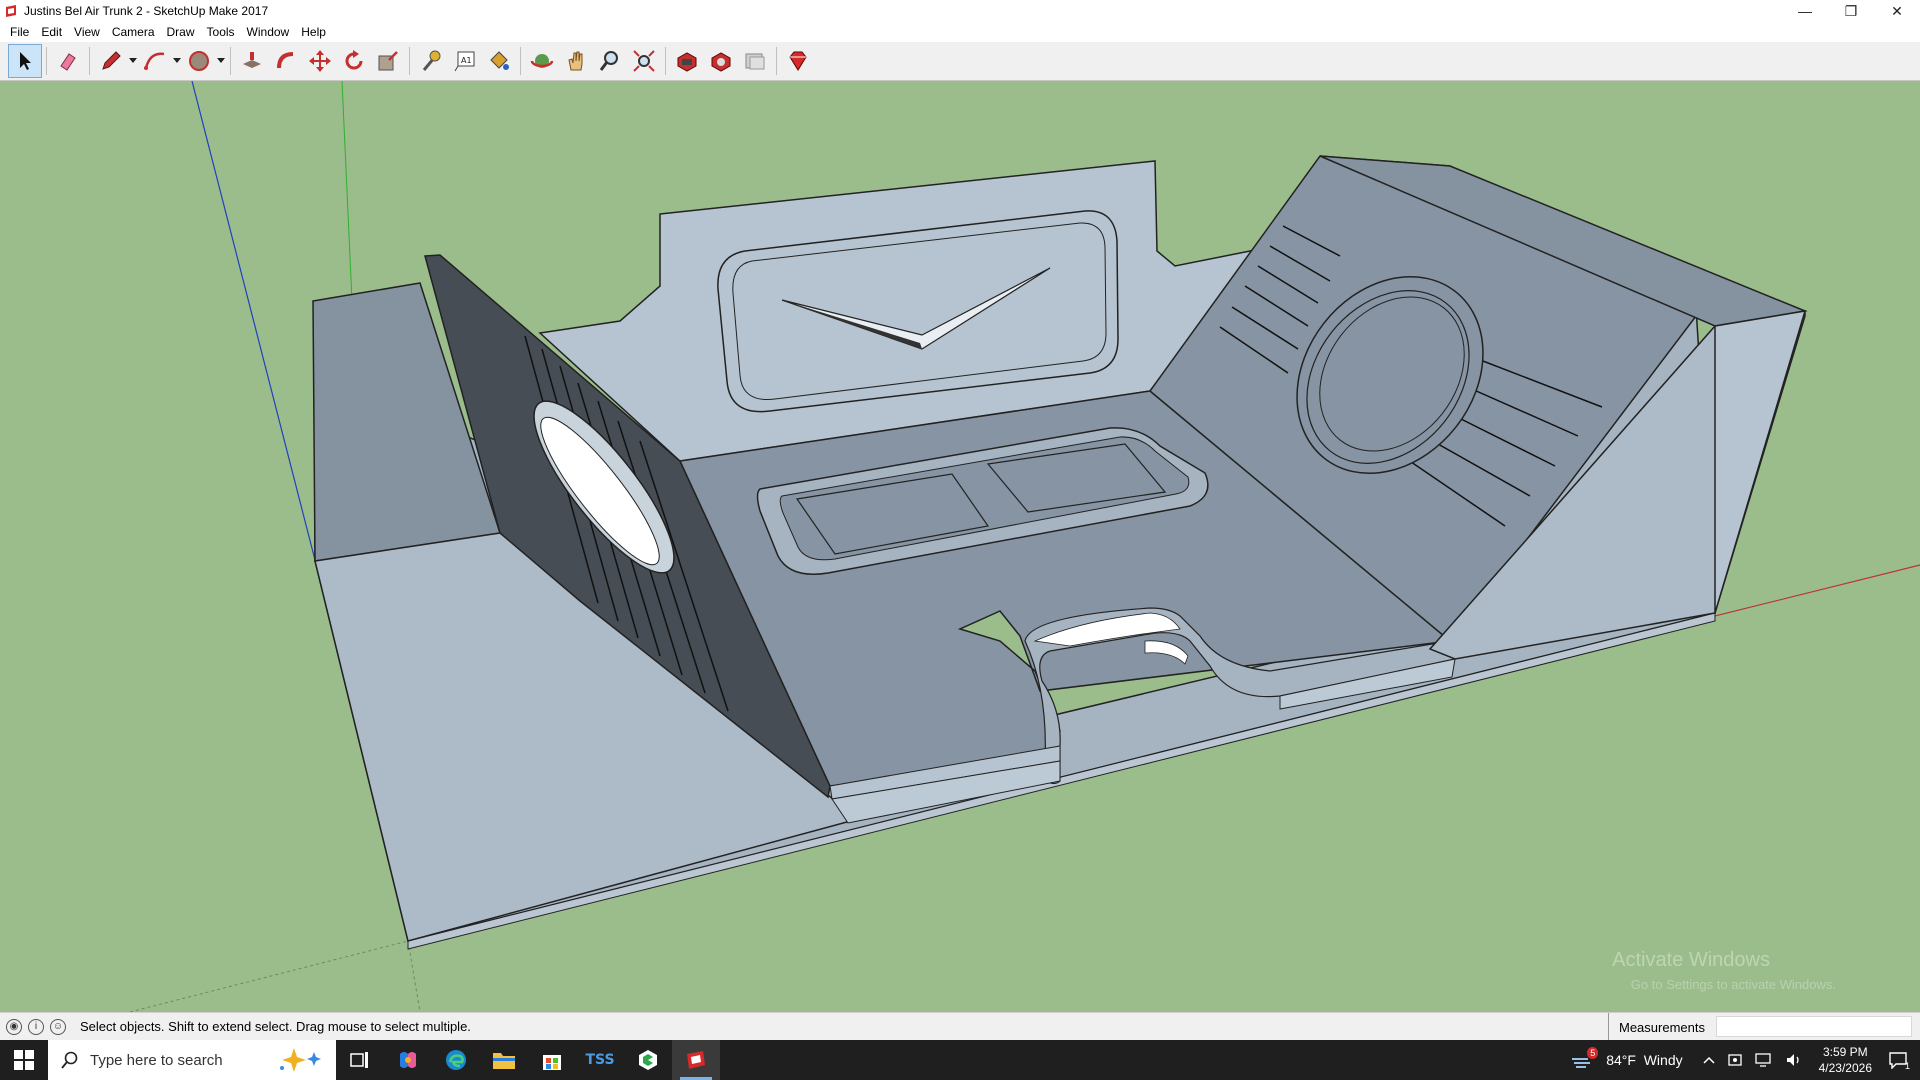  What do you see at coordinates (1897, 11) in the screenshot?
I see `close-button: ✕` at bounding box center [1897, 11].